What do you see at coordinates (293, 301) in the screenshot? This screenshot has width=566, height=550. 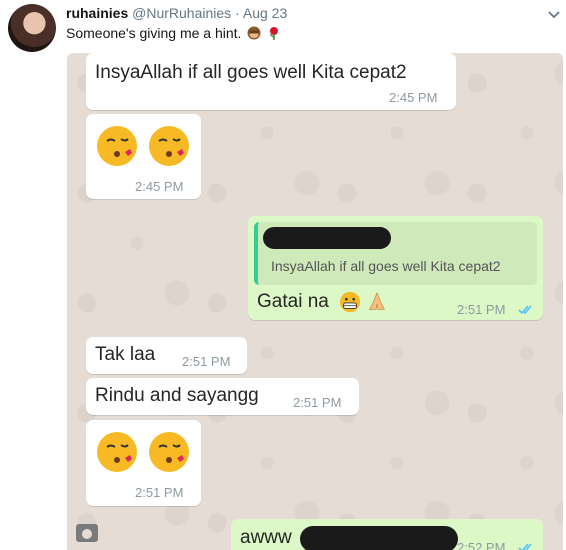 I see `message-text: Gatai na` at bounding box center [293, 301].